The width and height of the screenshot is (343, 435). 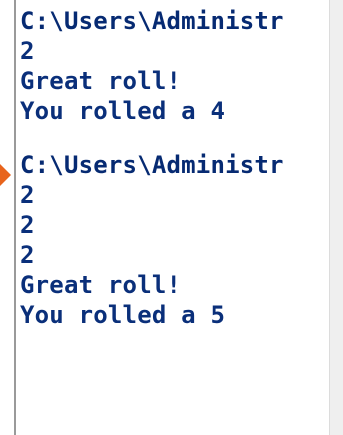 I want to click on orange-arrow-icon, so click(x=5, y=175).